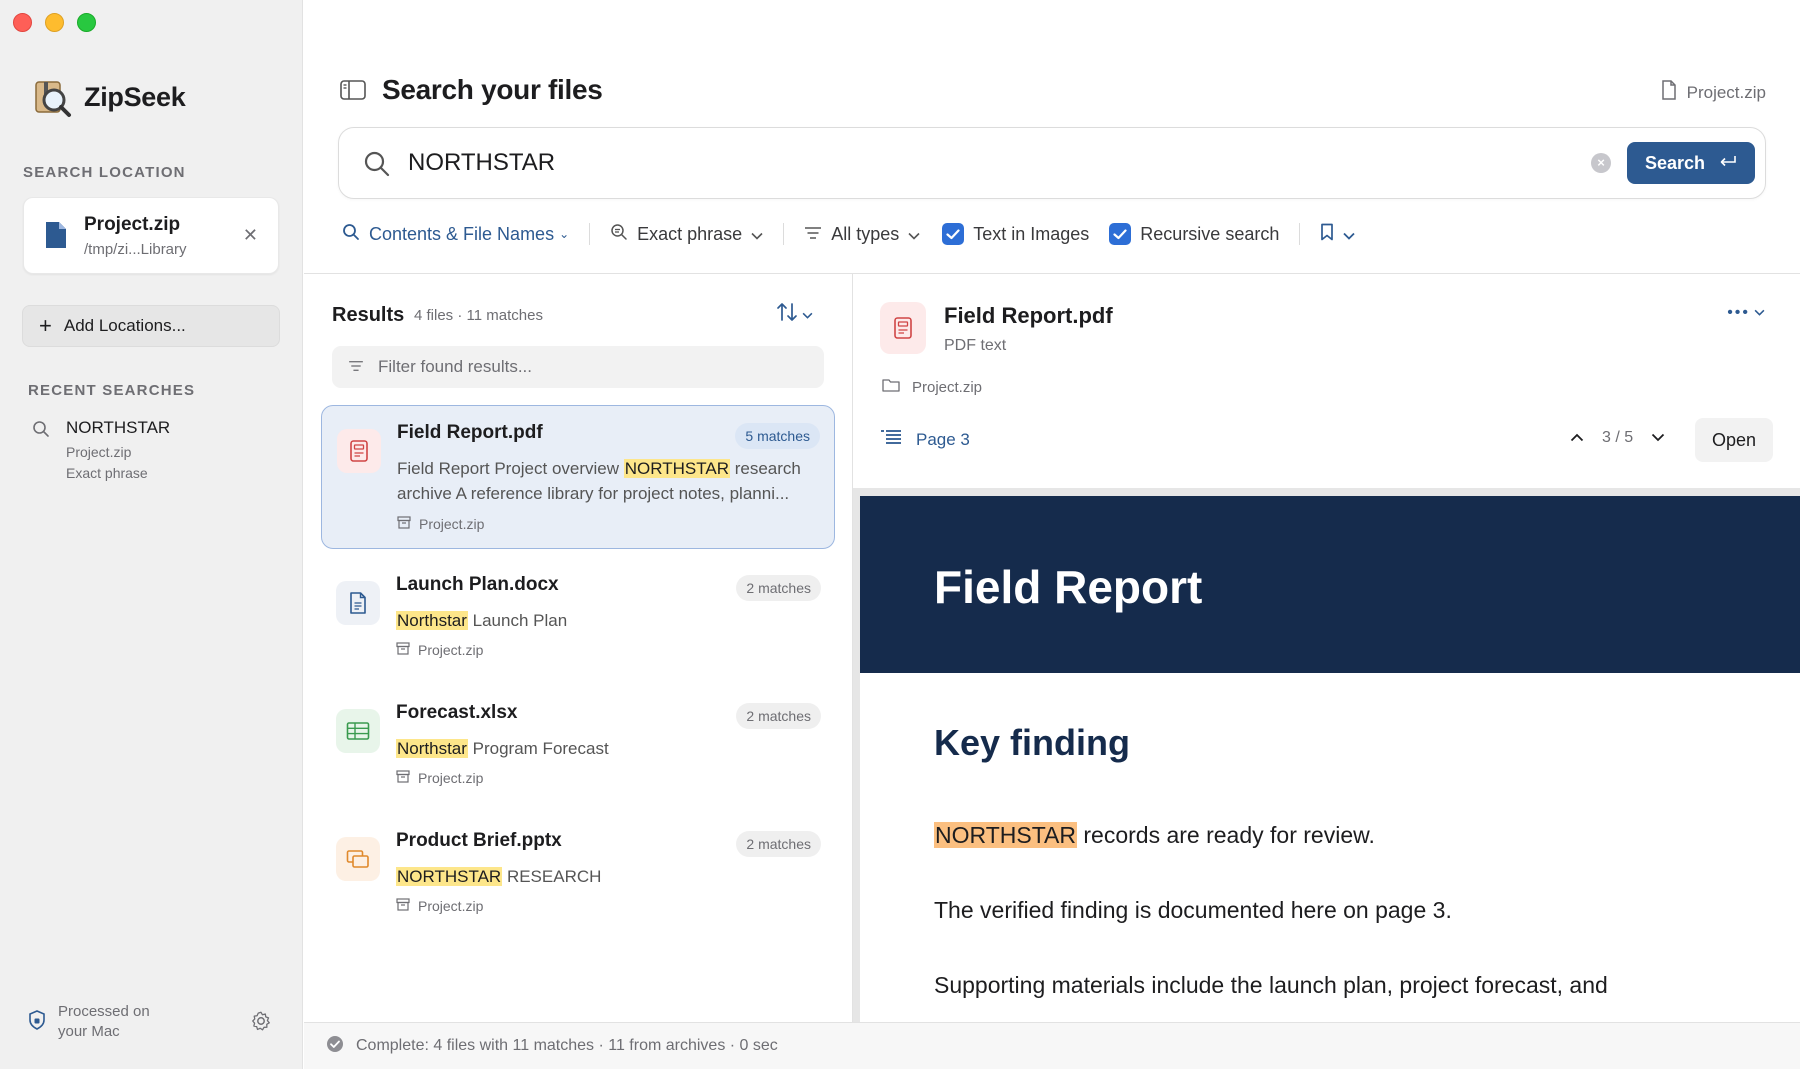  Describe the element at coordinates (462, 233) in the screenshot. I see `scope-label: Contents & File Names` at that location.